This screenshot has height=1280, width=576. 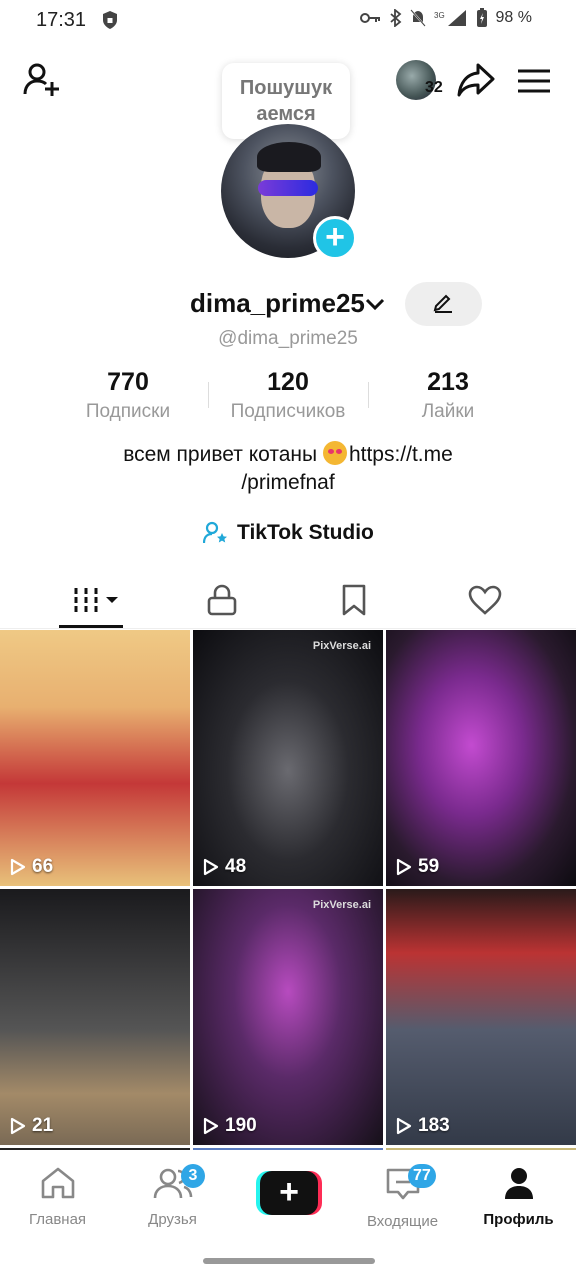 I want to click on video-tile: 59, so click(x=481, y=758).